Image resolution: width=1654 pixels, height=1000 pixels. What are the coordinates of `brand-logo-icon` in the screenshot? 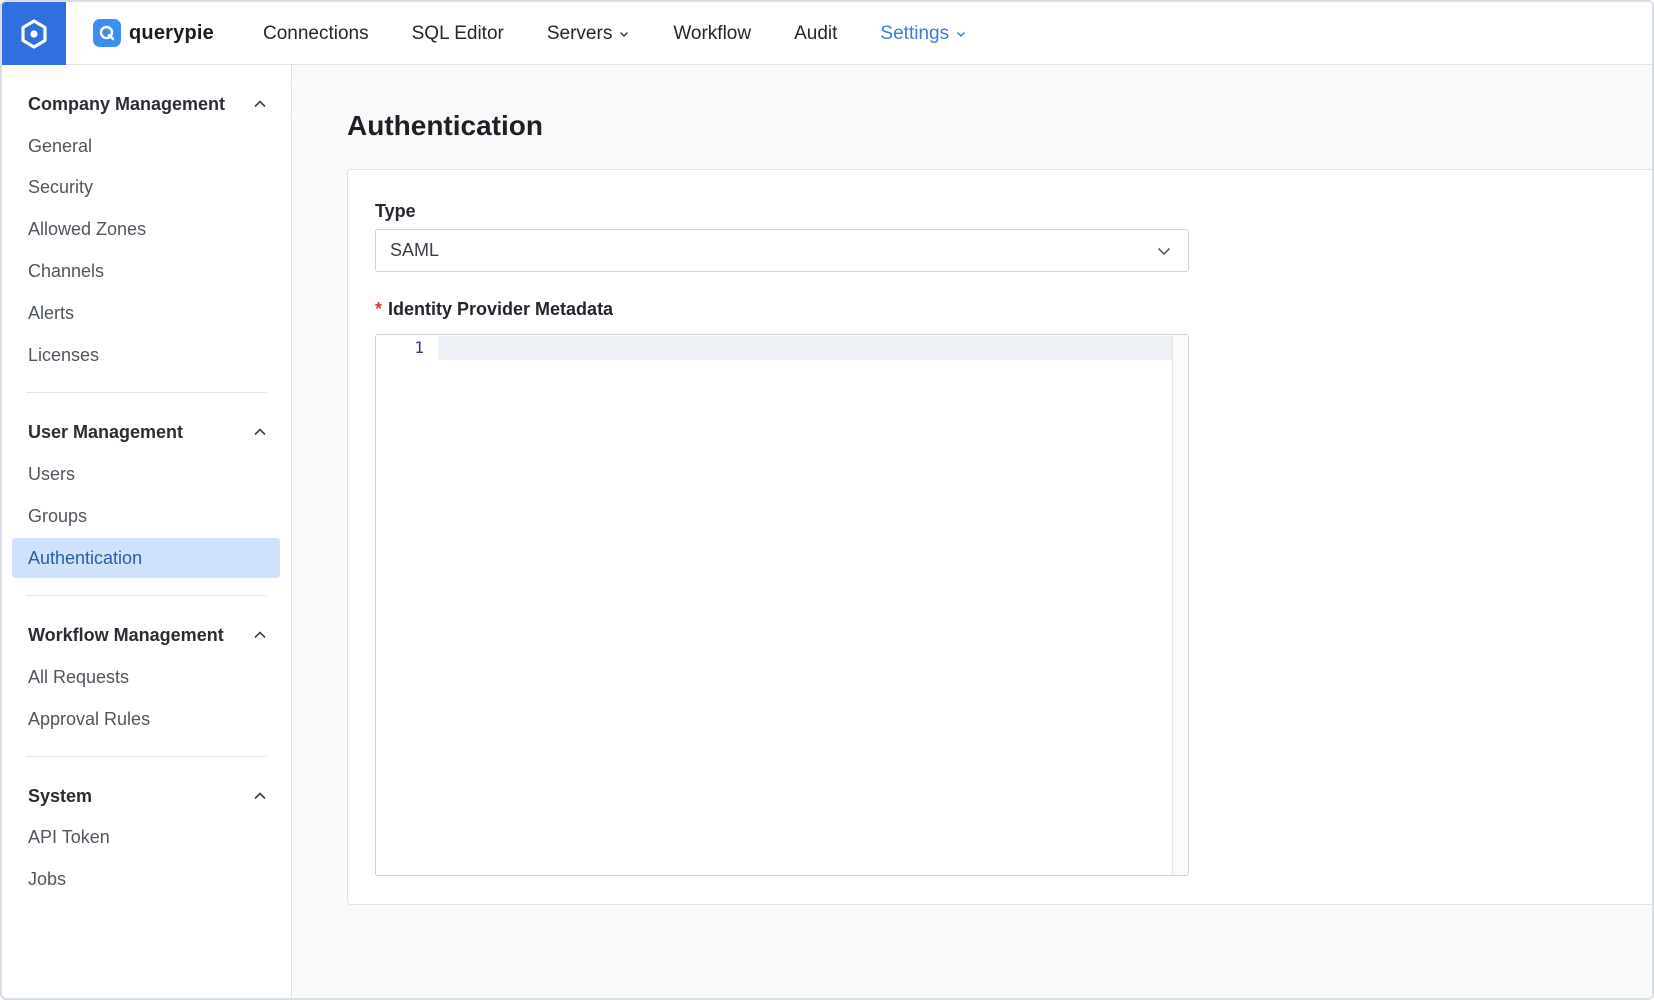 It's located at (107, 33).